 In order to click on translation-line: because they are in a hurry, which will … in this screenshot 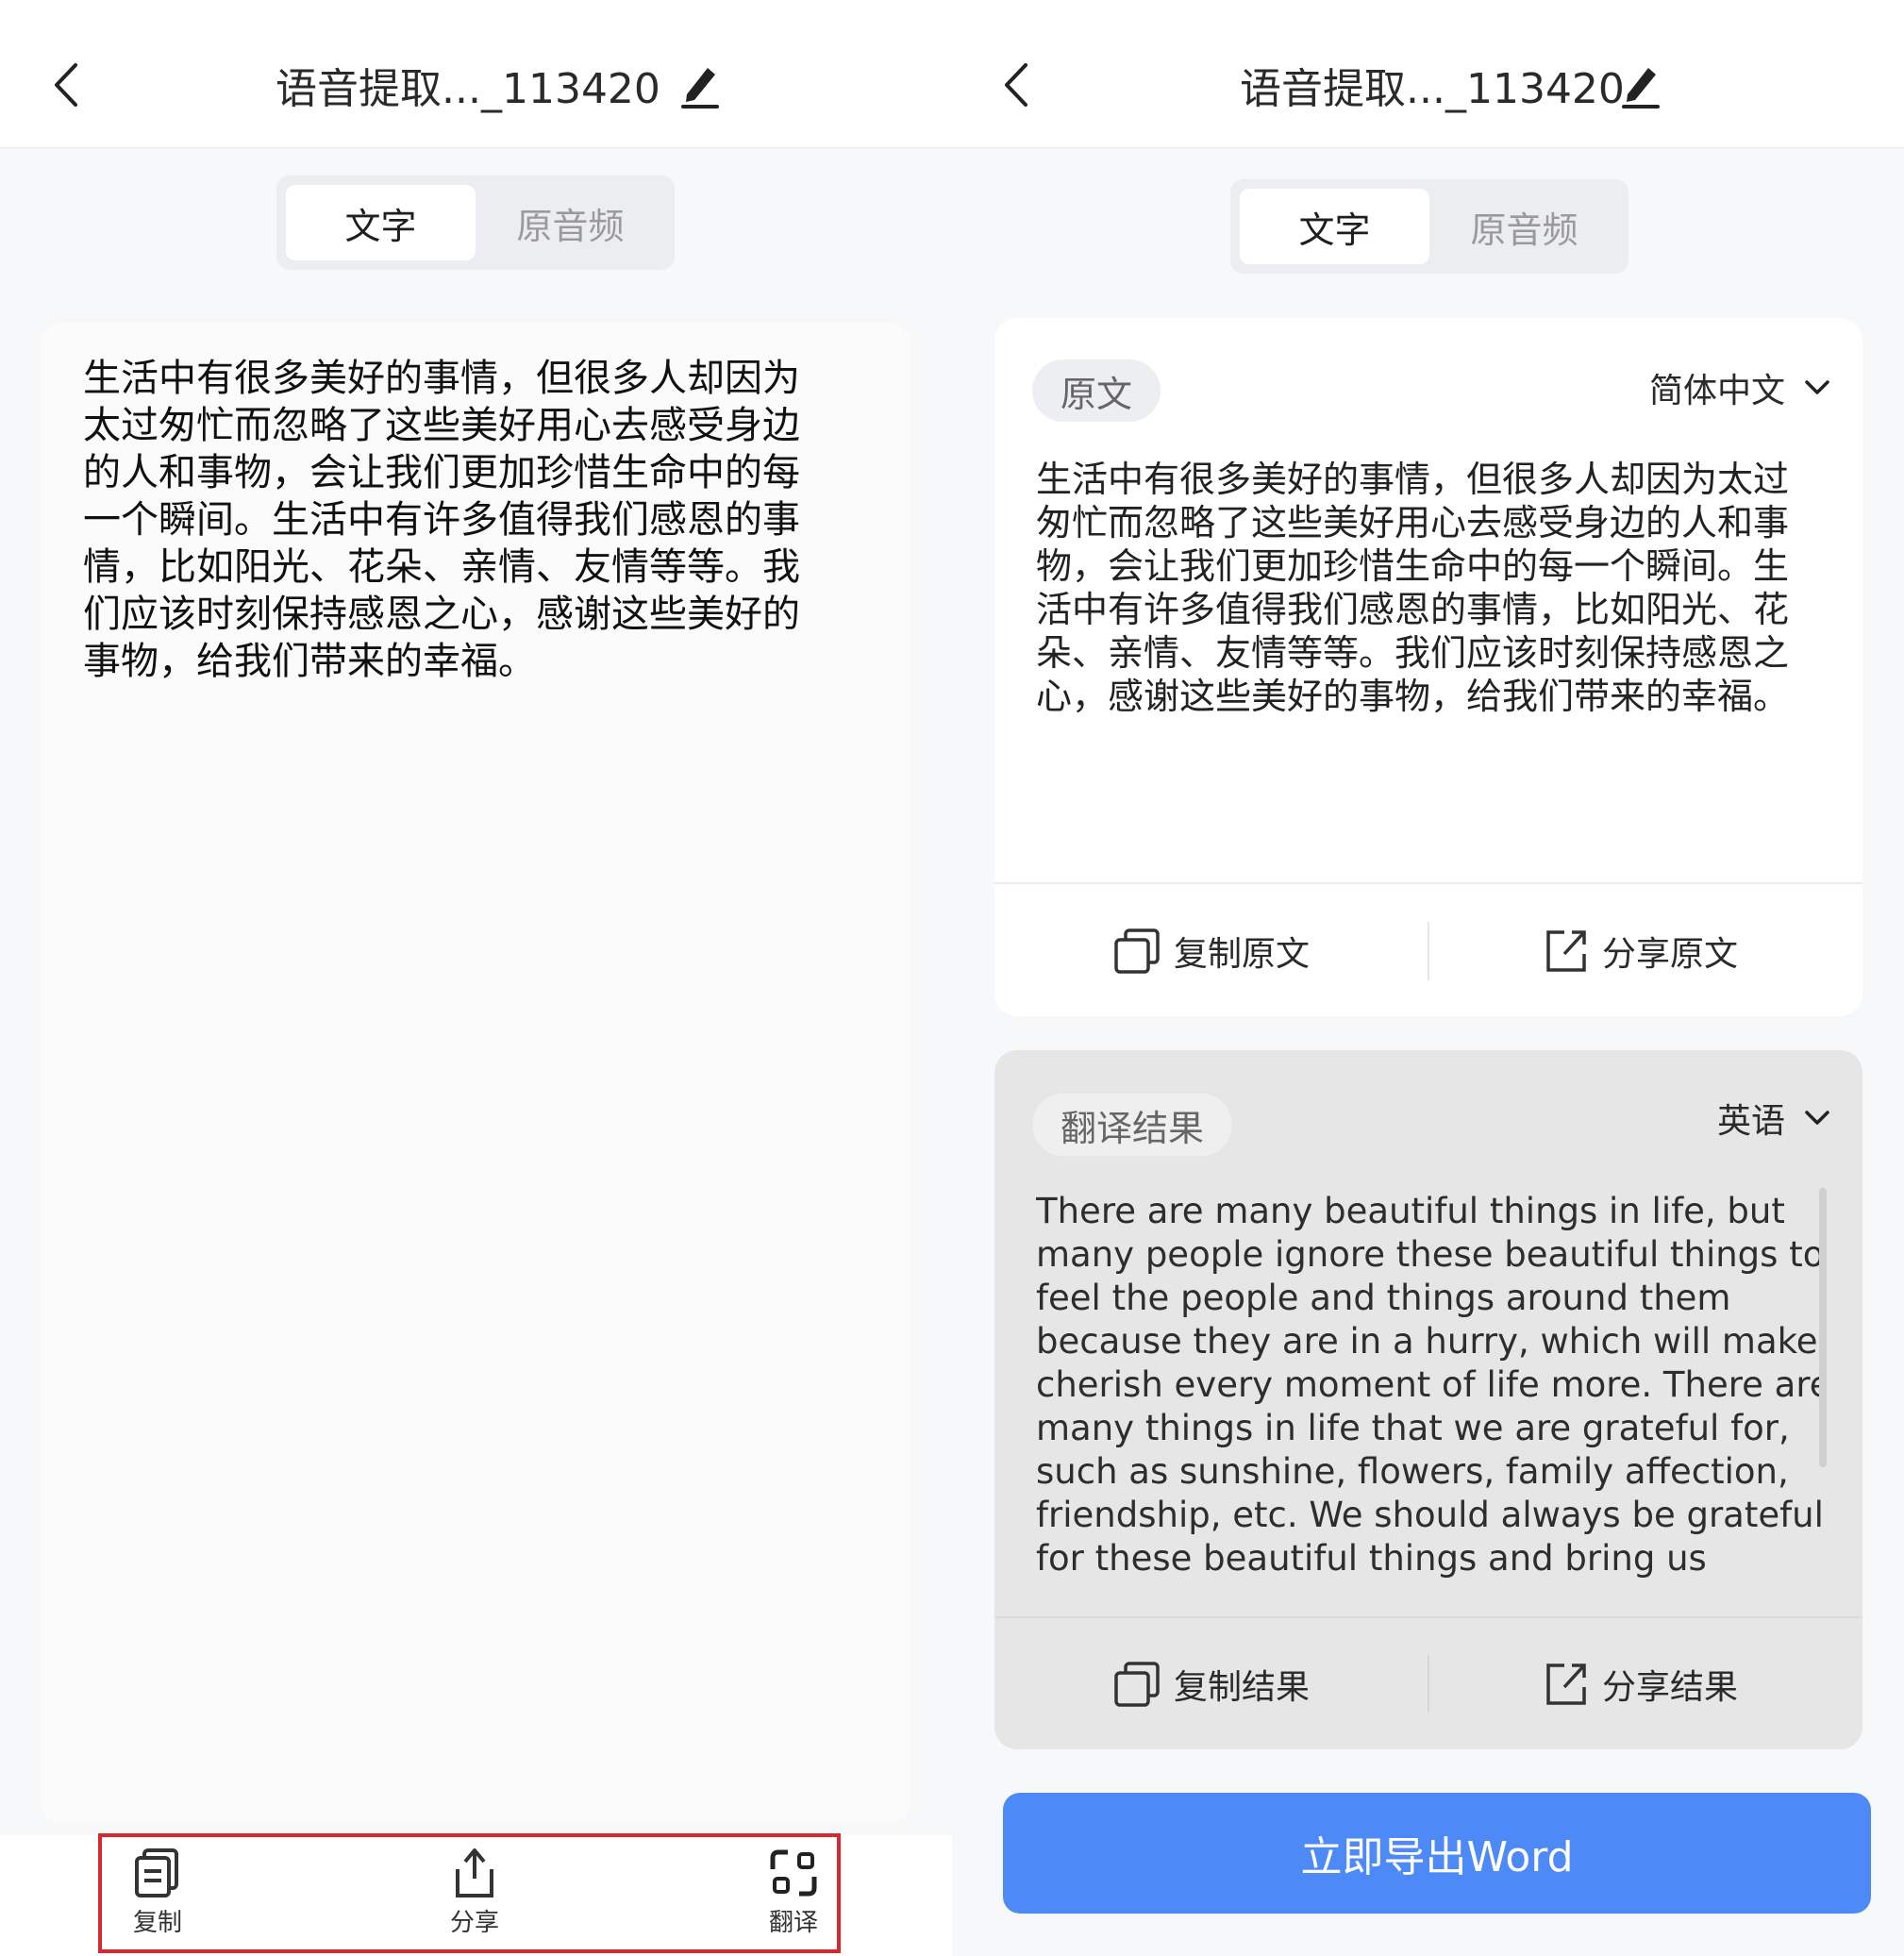, I will do `click(1430, 1341)`.